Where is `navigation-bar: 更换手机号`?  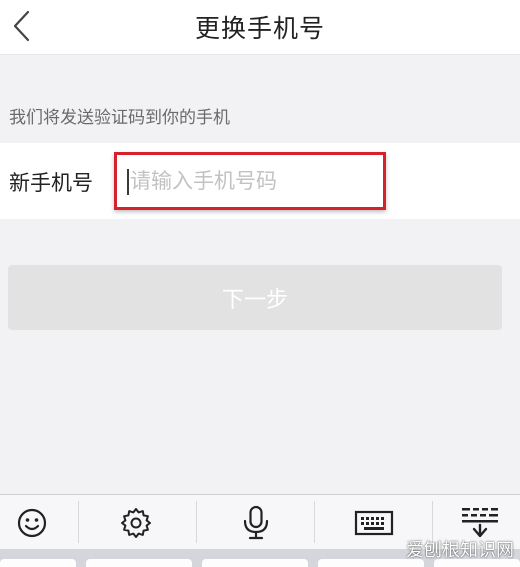 navigation-bar: 更换手机号 is located at coordinates (260, 27).